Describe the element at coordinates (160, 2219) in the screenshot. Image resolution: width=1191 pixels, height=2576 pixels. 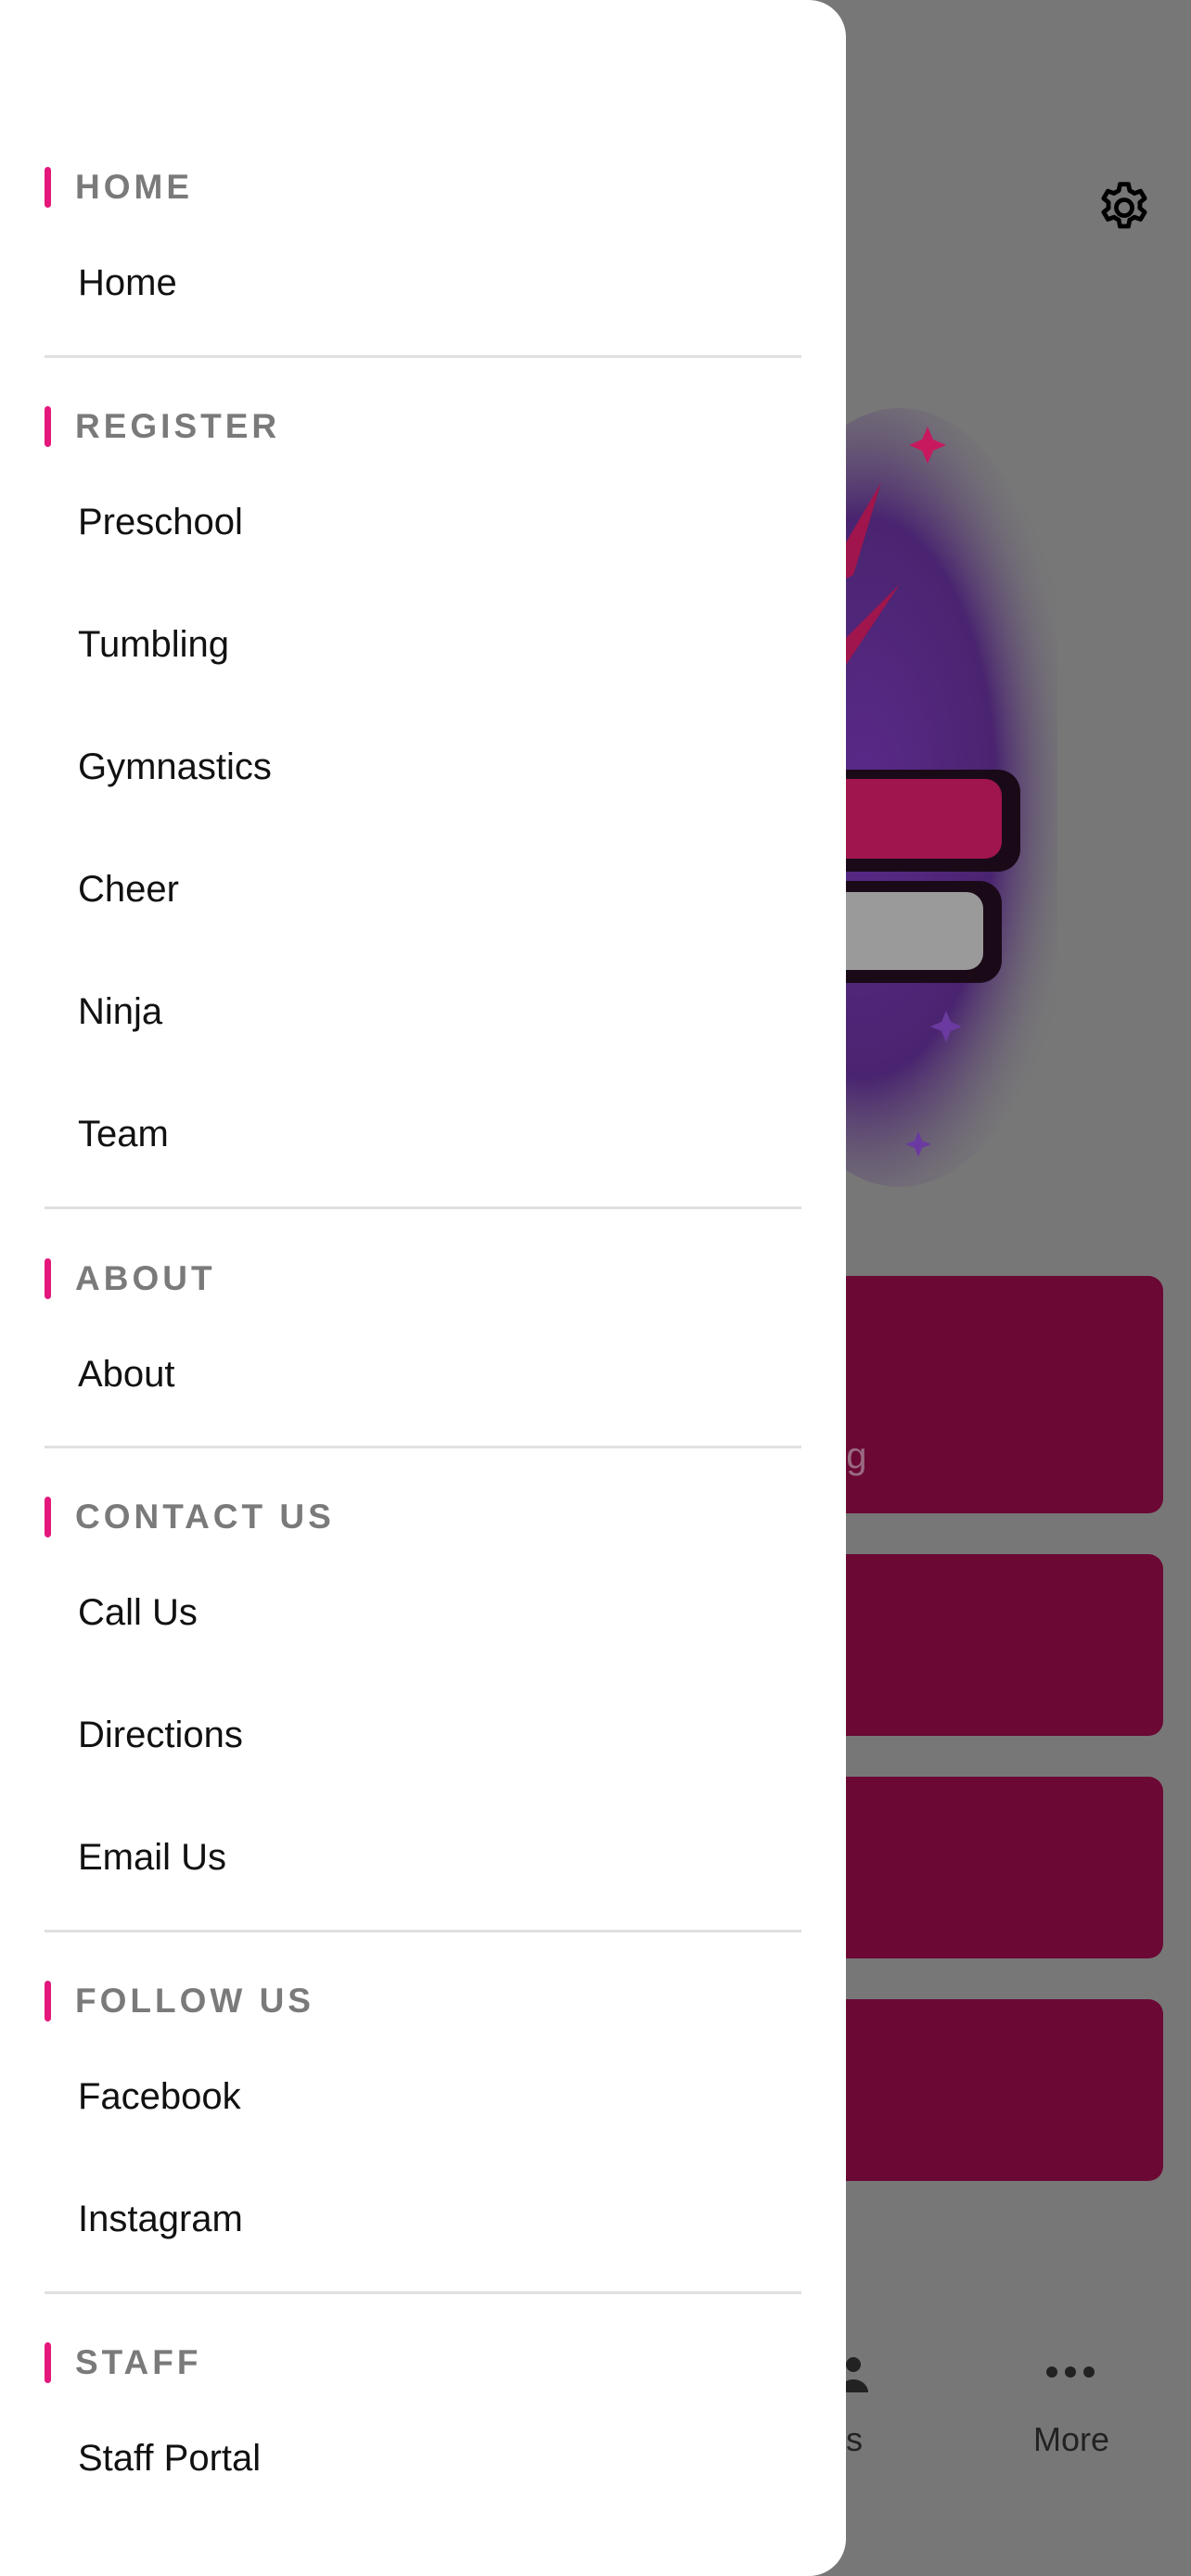
I see `drawer-item-instagram: Instagram` at that location.